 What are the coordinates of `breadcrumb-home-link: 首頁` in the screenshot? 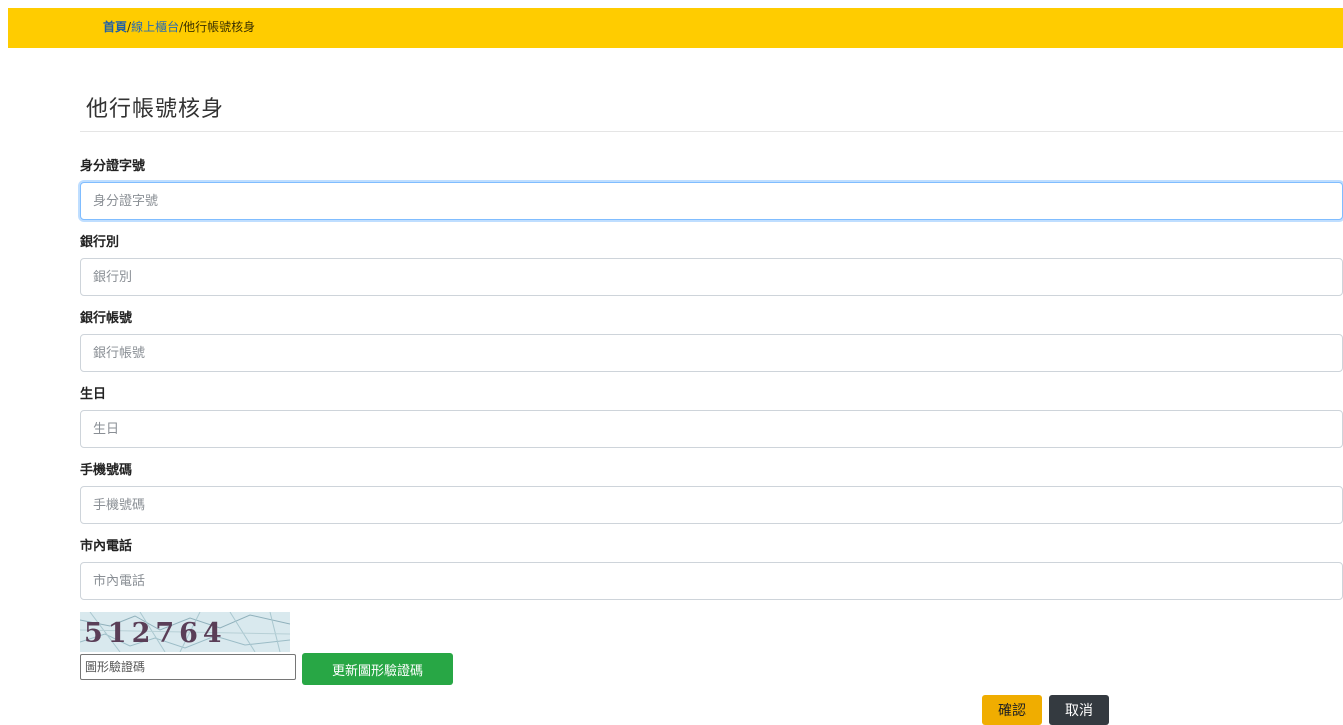 It's located at (115, 27).